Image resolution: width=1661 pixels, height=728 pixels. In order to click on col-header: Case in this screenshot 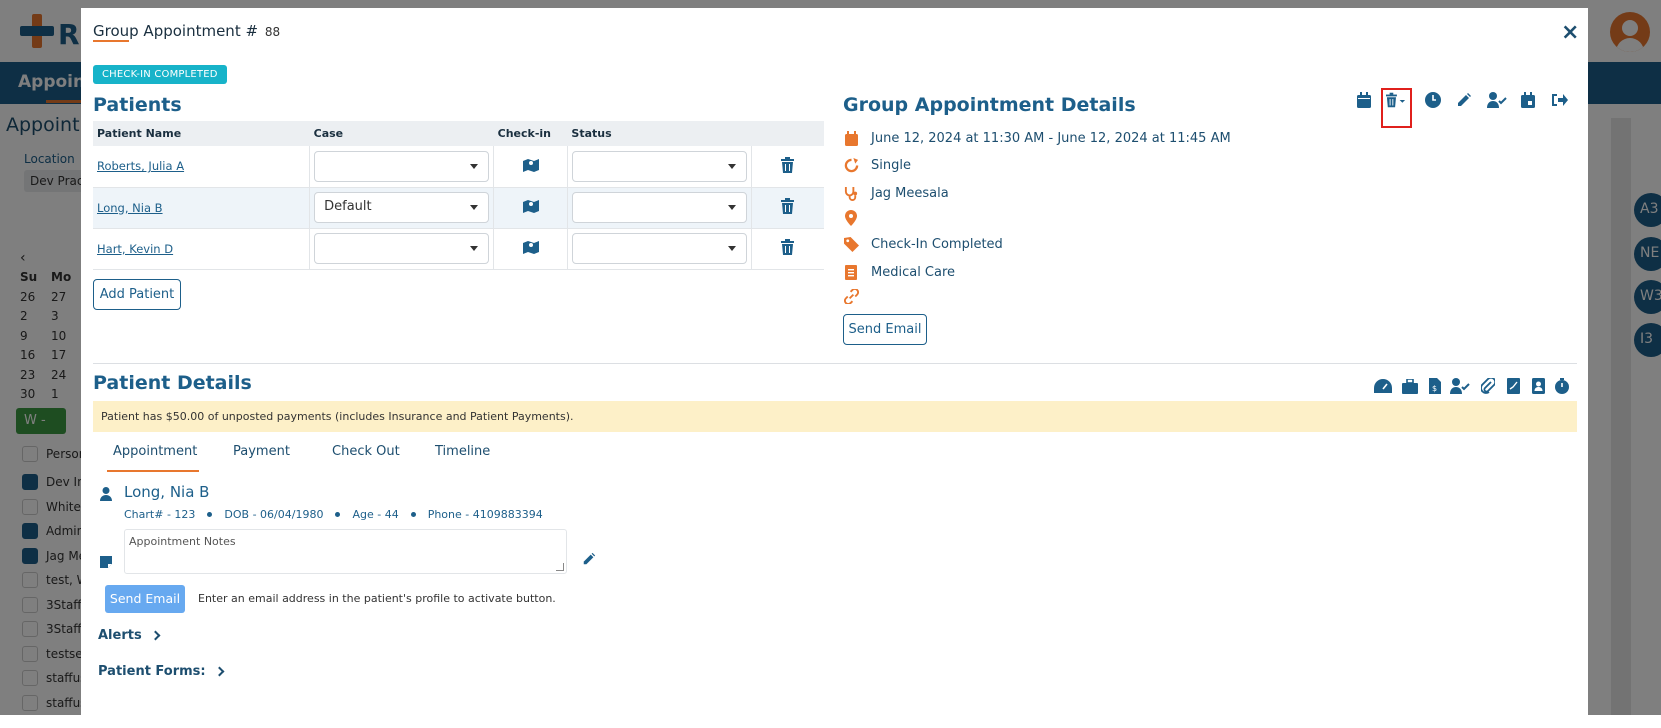, I will do `click(402, 133)`.